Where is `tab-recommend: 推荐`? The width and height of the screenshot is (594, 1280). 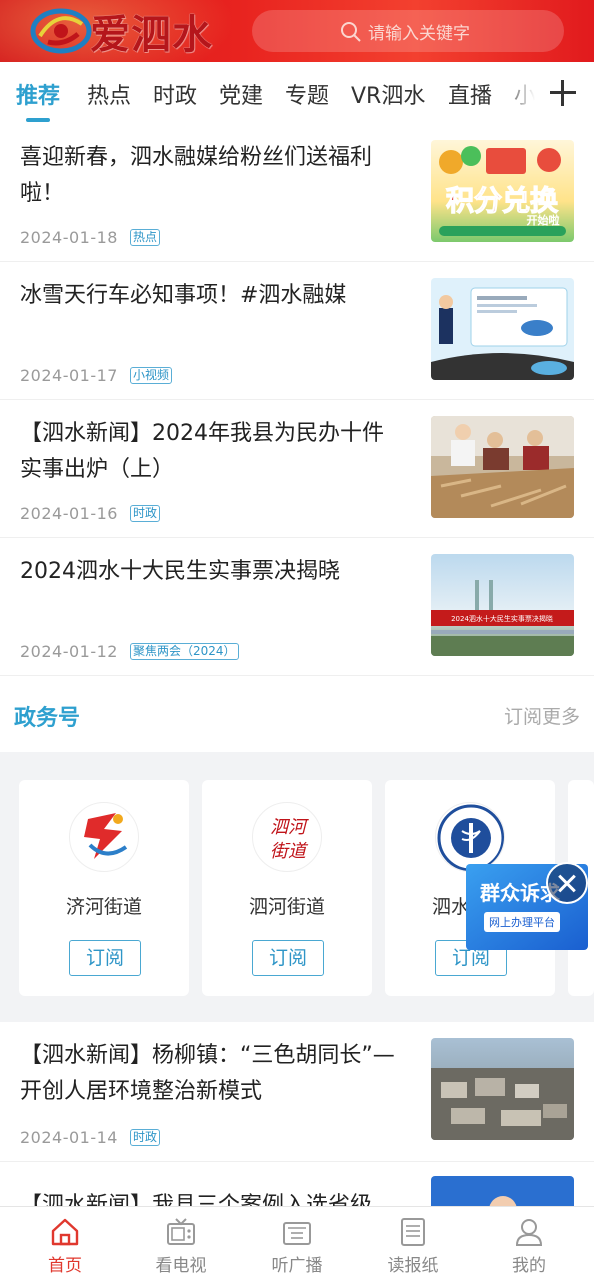
tab-recommend: 推荐 is located at coordinates (38, 94).